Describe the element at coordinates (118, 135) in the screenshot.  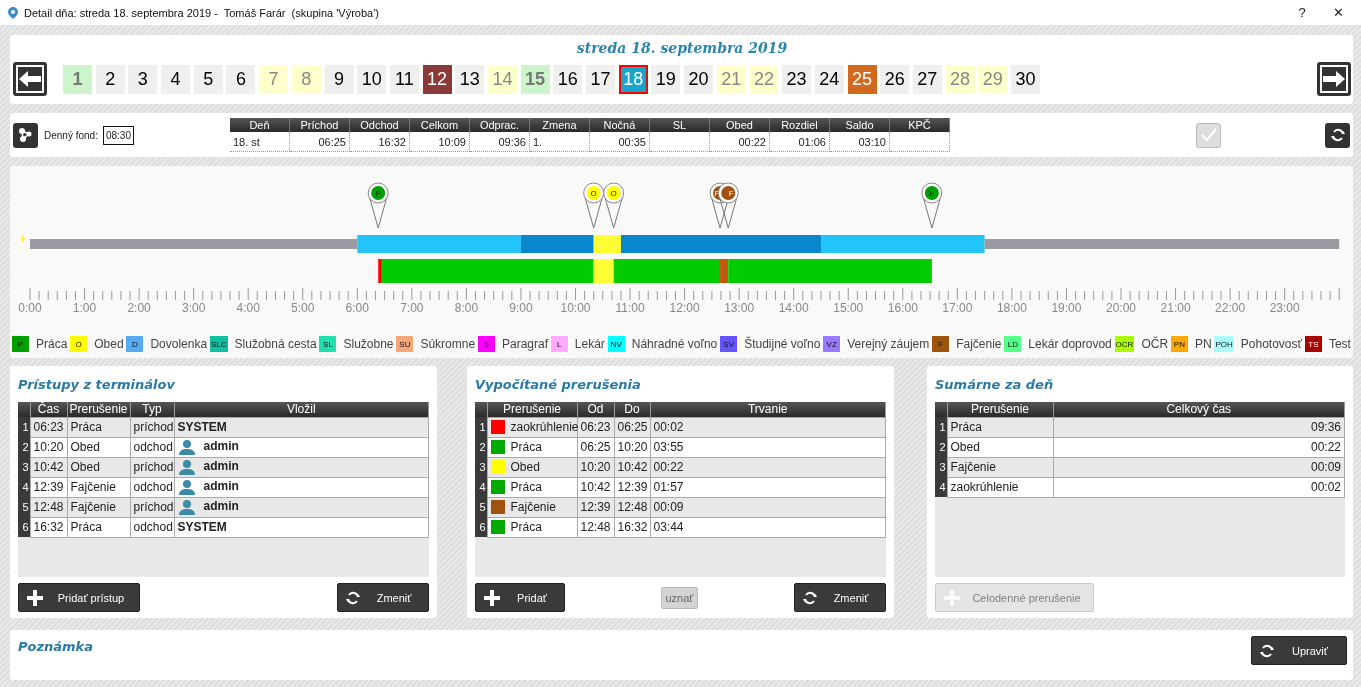
I see `fund-field: 08:30` at that location.